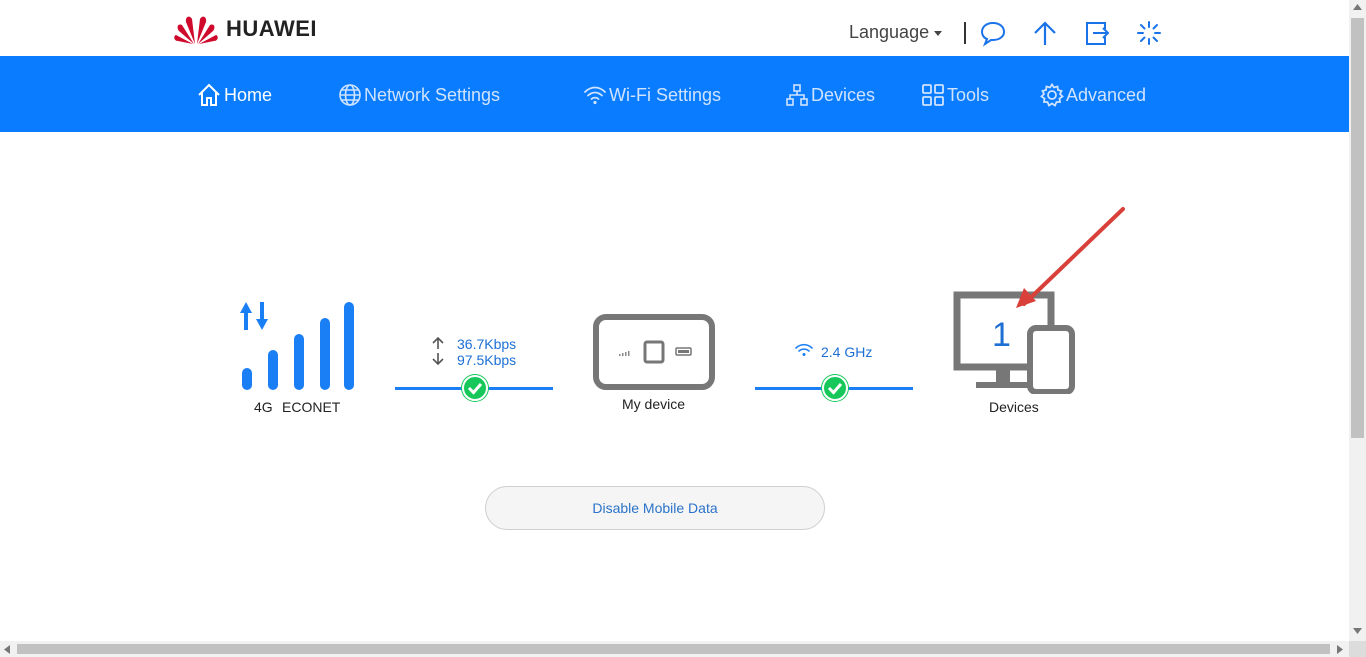 The height and width of the screenshot is (657, 1366). I want to click on message-icon, so click(993, 33).